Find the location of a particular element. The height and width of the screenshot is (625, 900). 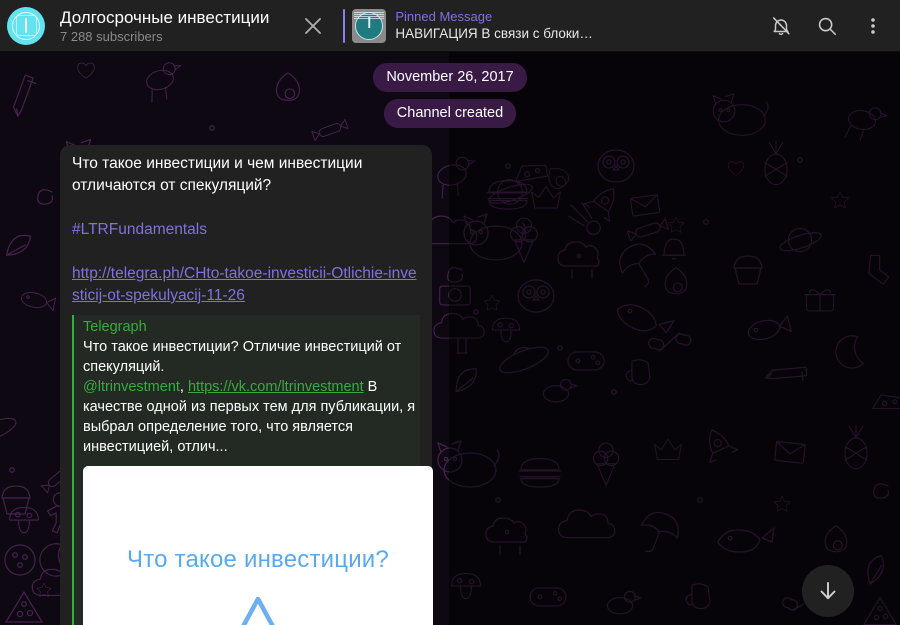

hashtag-link: #LTRFundamentals is located at coordinates (139, 229).